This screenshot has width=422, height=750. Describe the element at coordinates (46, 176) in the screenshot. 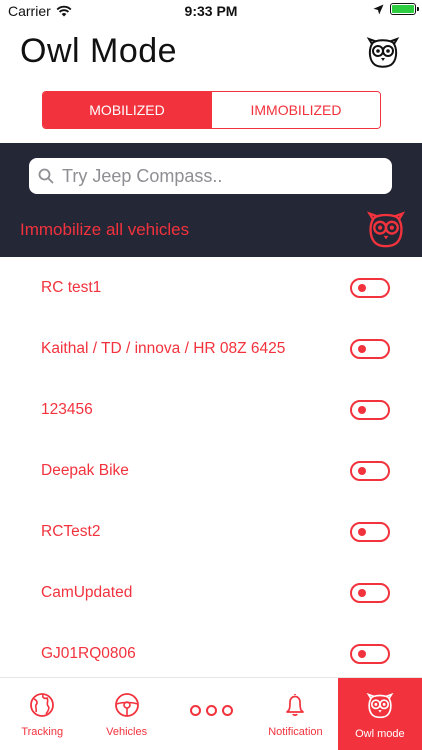

I see `search-icon` at that location.